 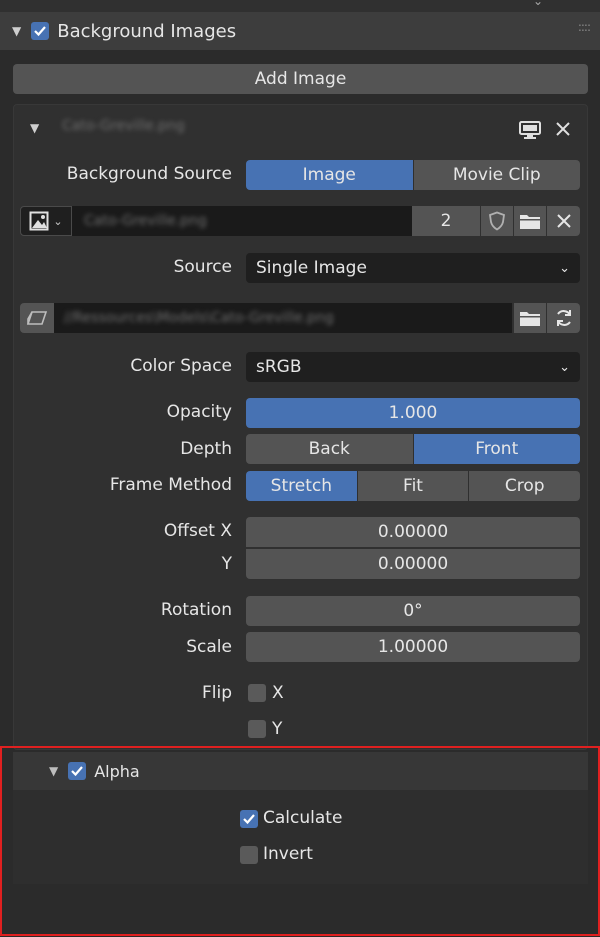 I want to click on browse-file-button, so click(x=530, y=318).